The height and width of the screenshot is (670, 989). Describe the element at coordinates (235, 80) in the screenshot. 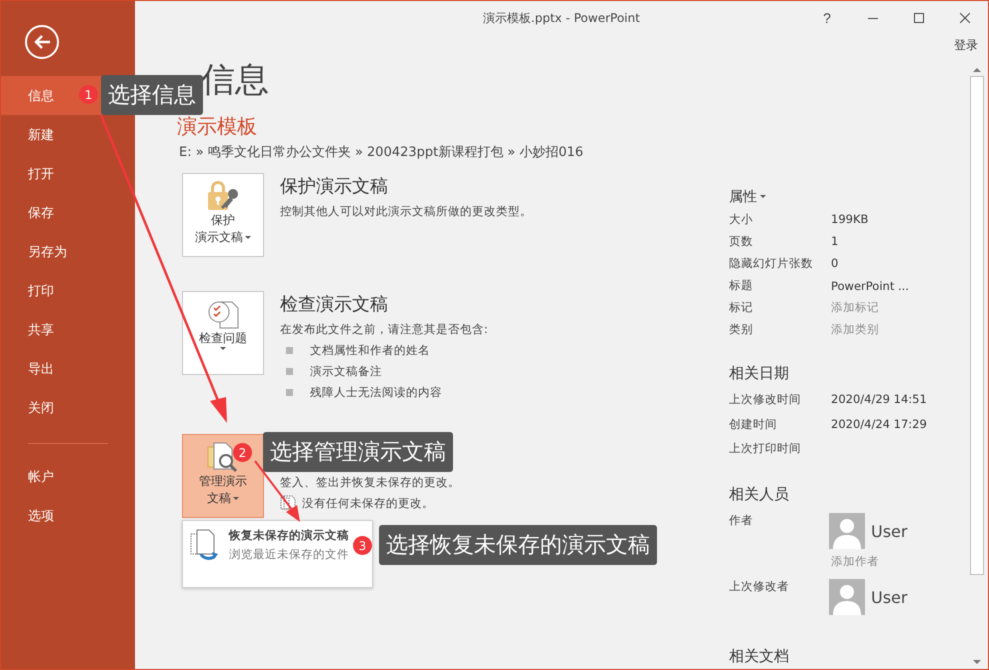

I see `page-heading: 信息` at that location.